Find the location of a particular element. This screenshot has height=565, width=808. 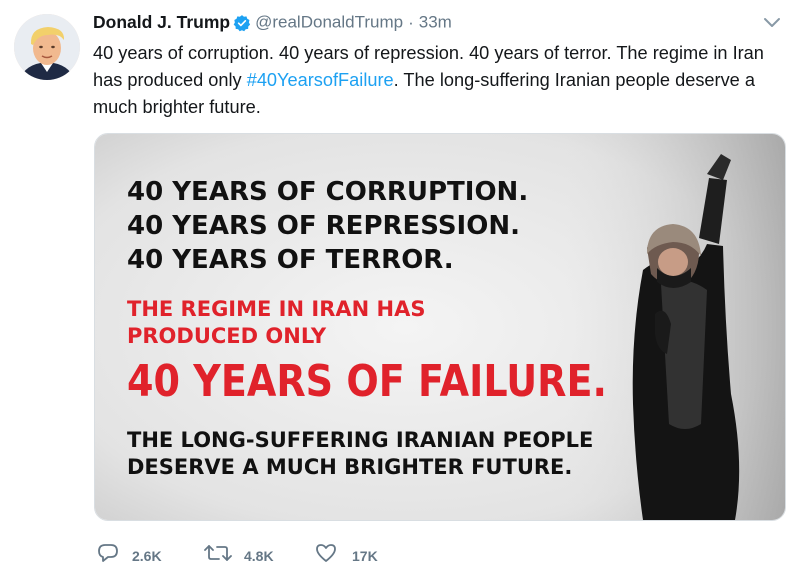

red-line-1: THE REGIME IN IRAN HAS is located at coordinates (276, 309).